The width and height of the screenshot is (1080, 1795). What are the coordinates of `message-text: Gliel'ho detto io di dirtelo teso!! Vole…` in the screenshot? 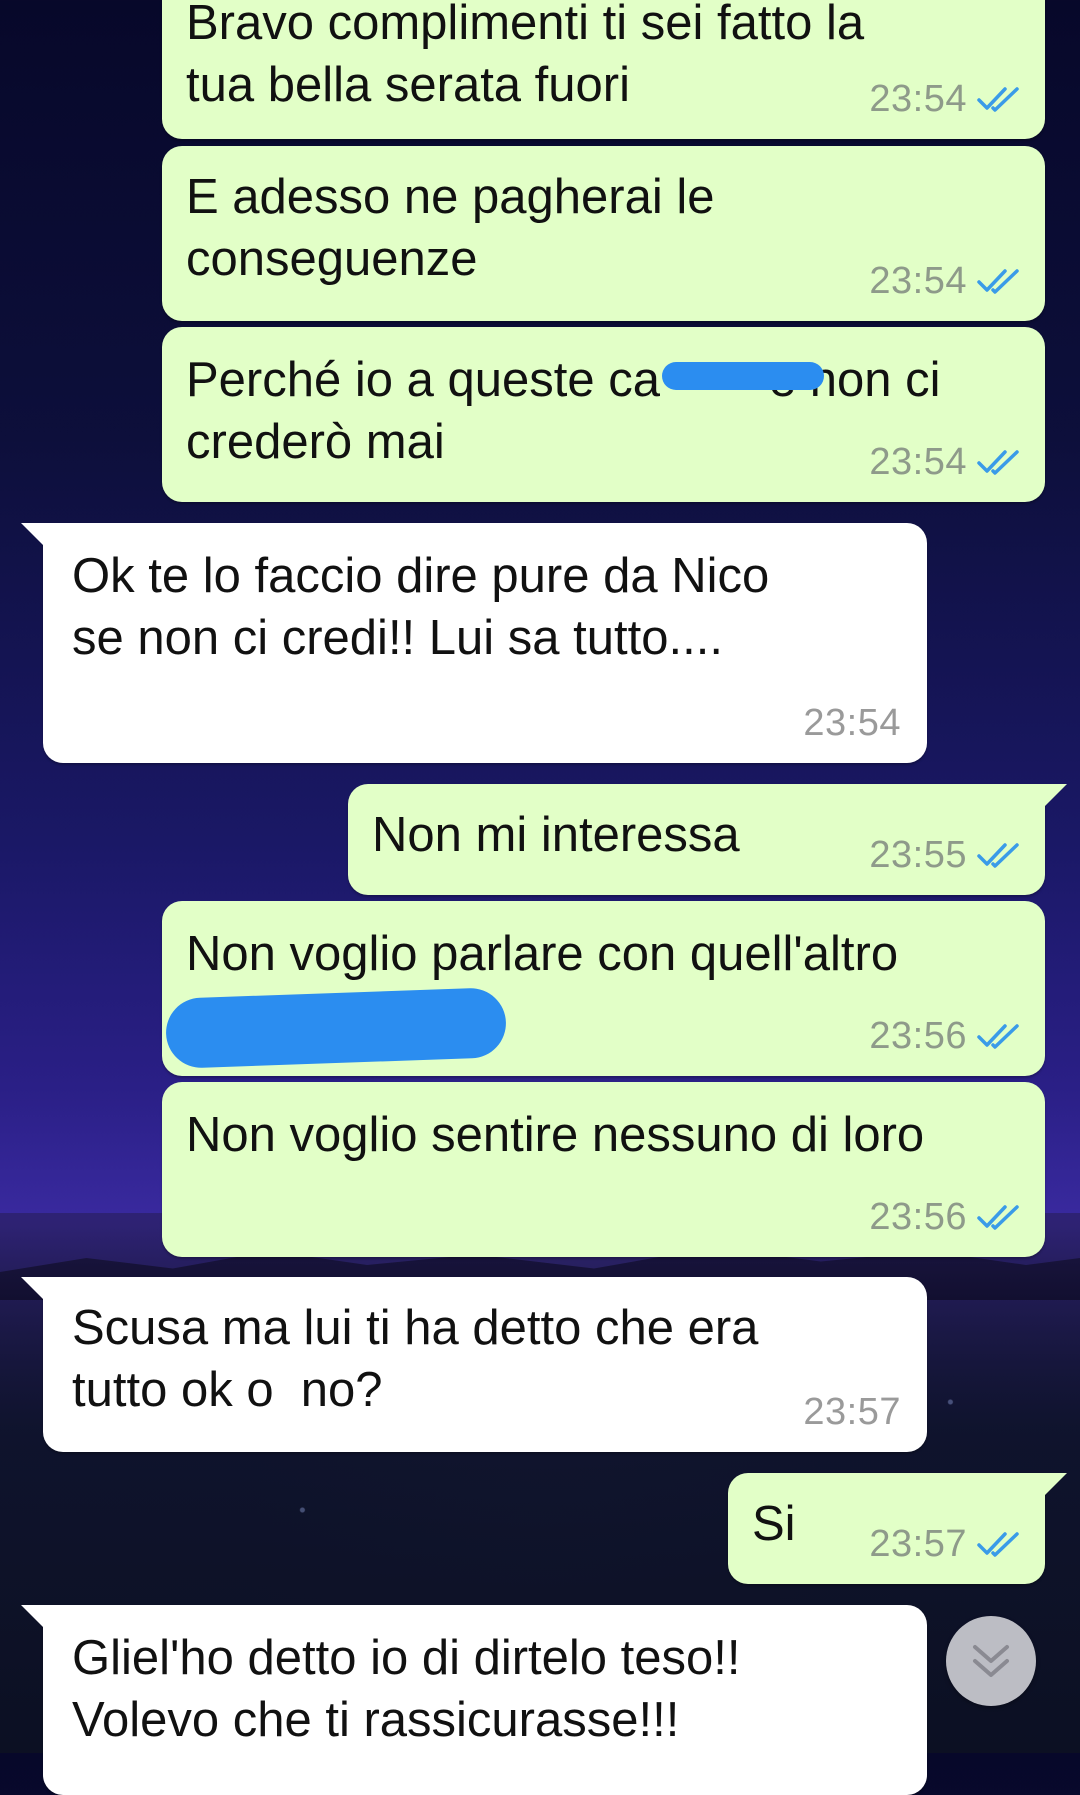 It's located at (406, 1689).